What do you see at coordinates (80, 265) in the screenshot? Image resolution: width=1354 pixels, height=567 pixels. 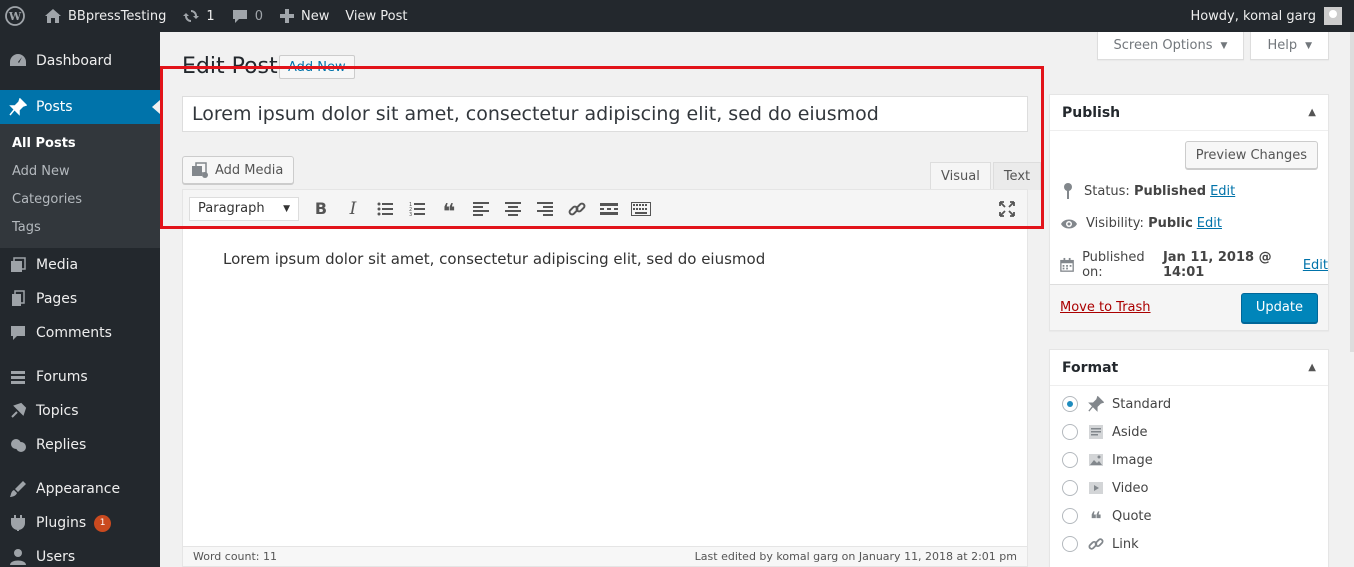 I see `sidebar-item-media: Media` at bounding box center [80, 265].